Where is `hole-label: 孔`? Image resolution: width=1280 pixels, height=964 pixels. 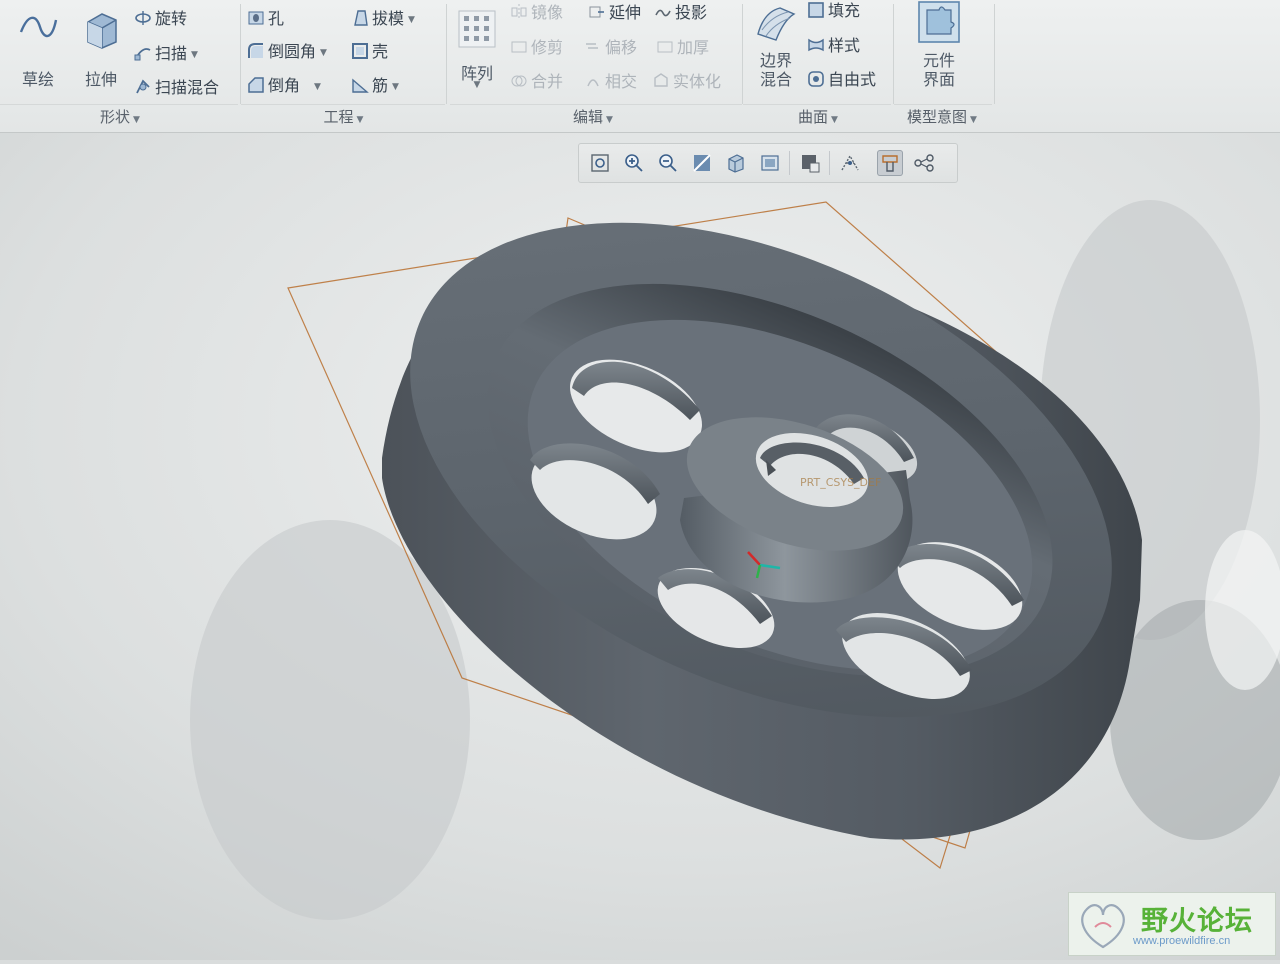
hole-label: 孔 is located at coordinates (276, 18).